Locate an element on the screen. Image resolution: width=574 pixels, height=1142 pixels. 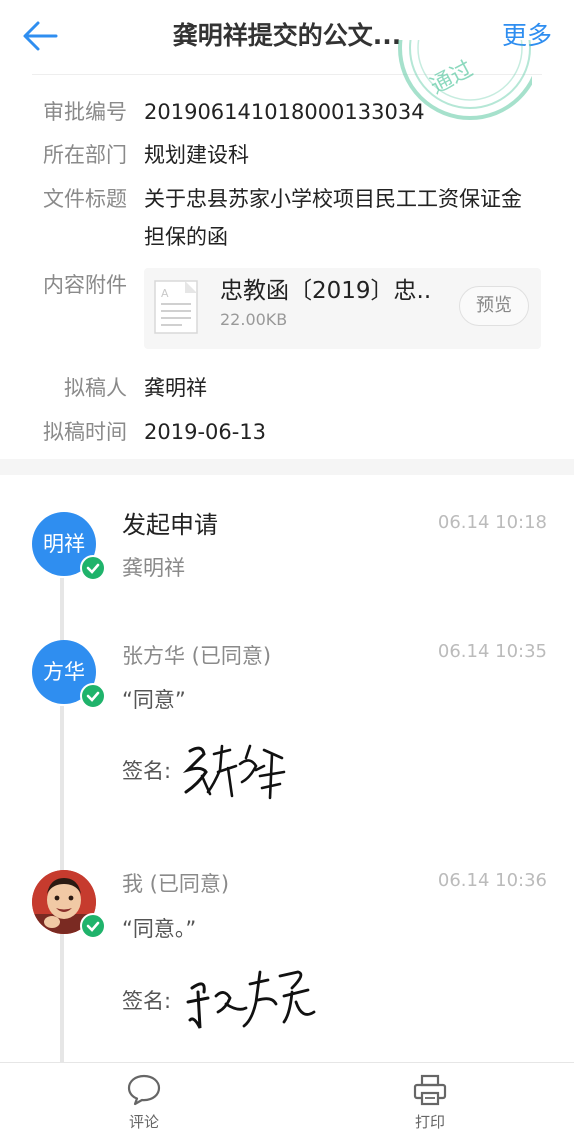
print-label: 打印 is located at coordinates (429, 1122).